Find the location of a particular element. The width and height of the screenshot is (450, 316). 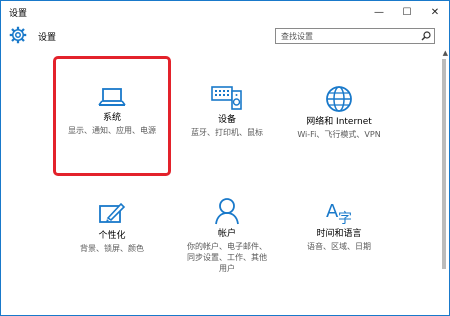

minimize-button: — is located at coordinates (379, 13).